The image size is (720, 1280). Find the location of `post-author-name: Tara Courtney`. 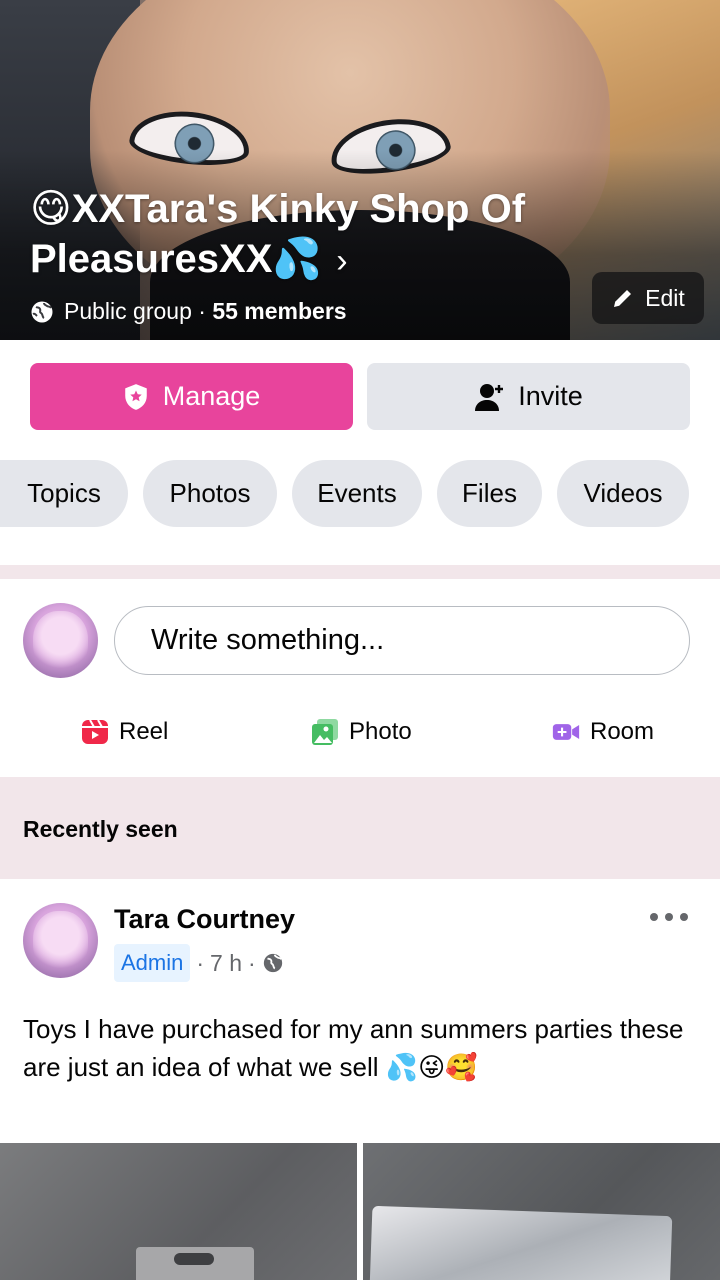

post-author-name: Tara Courtney is located at coordinates (204, 919).